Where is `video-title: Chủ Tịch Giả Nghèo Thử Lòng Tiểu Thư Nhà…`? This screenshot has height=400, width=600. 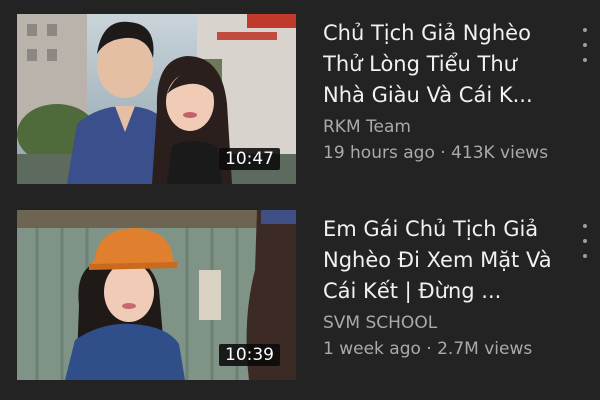 video-title: Chủ Tịch Giả Nghèo Thử Lòng Tiểu Thư Nhà… is located at coordinates (442, 64).